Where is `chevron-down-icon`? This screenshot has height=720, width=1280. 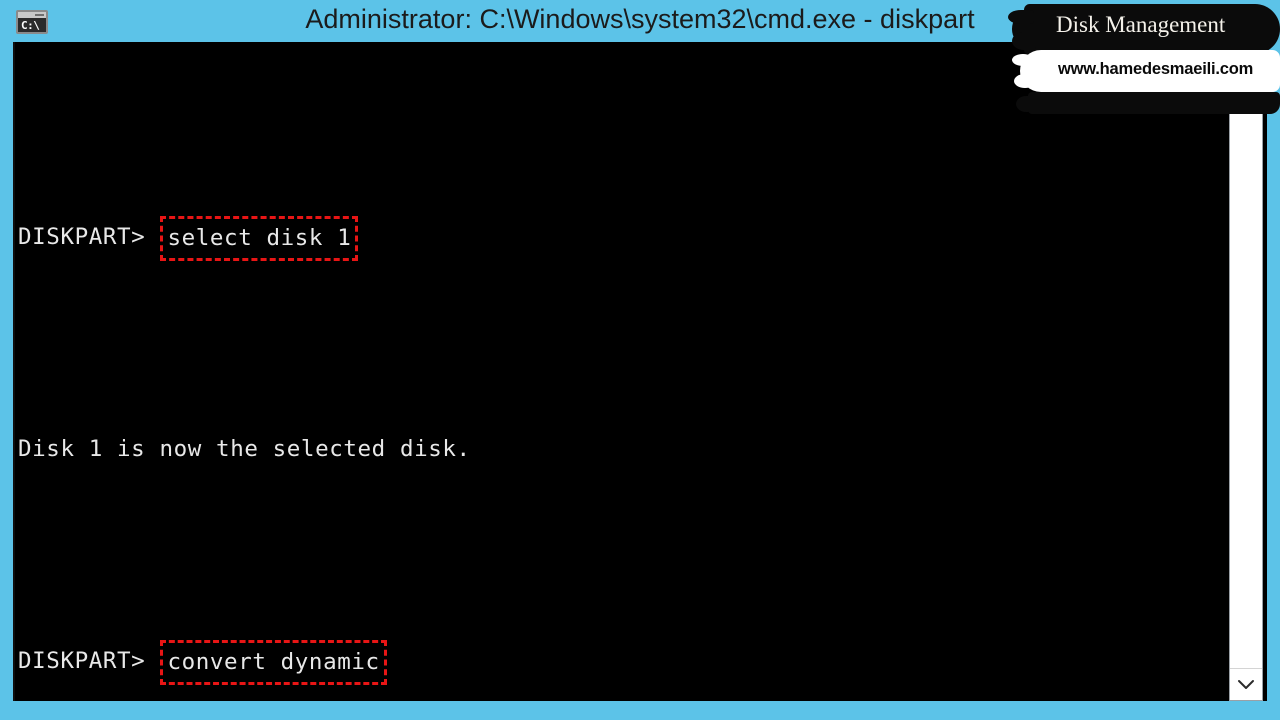 chevron-down-icon is located at coordinates (1246, 684).